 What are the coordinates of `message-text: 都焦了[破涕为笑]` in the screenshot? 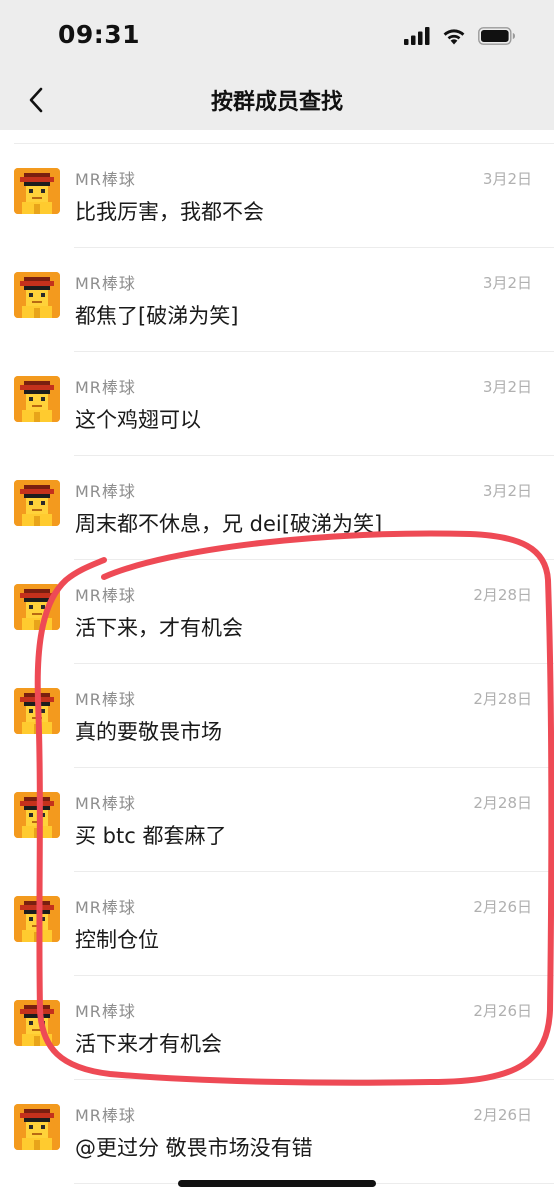 It's located at (157, 316).